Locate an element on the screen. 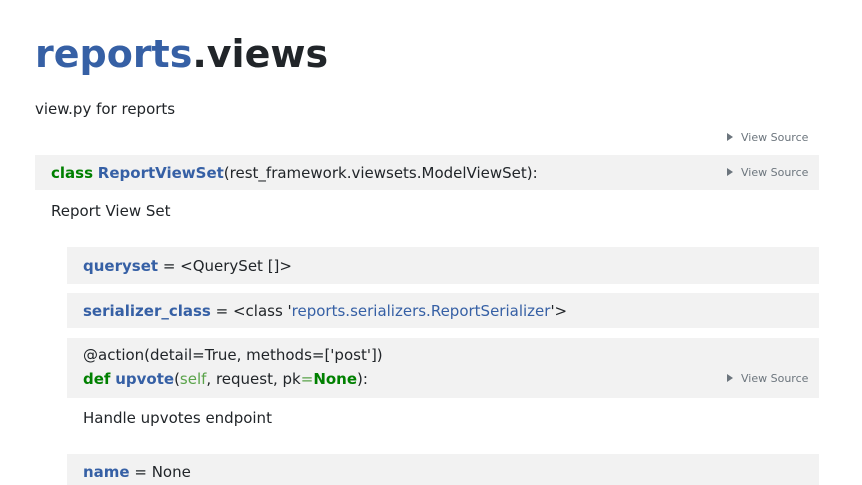 Image resolution: width=862 pixels, height=485 pixels. upvote-view-source: View Source is located at coordinates (767, 379).